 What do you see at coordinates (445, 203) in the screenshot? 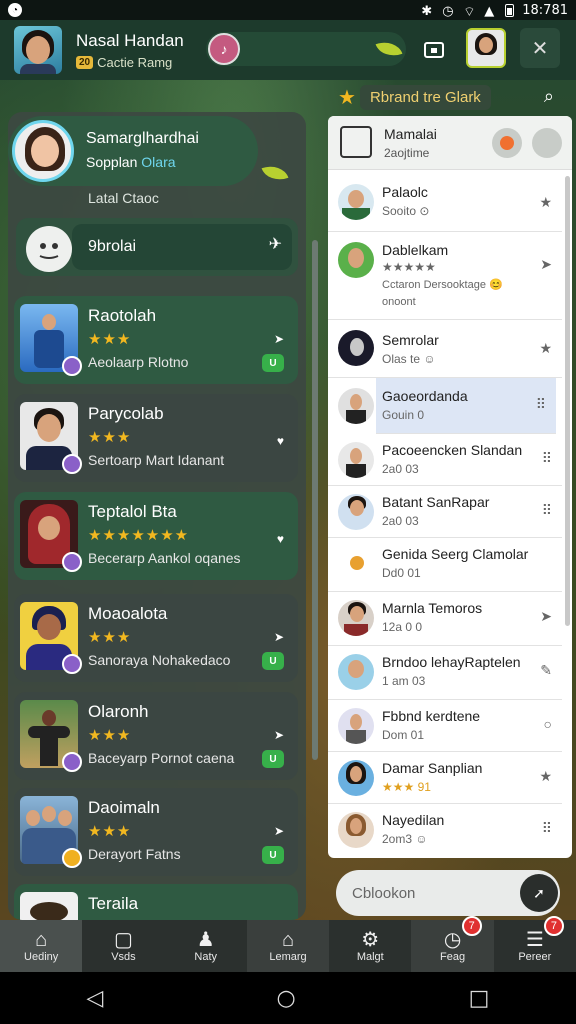
I see `contact-row: Palaolc Sooito ⊙ ★` at bounding box center [445, 203].